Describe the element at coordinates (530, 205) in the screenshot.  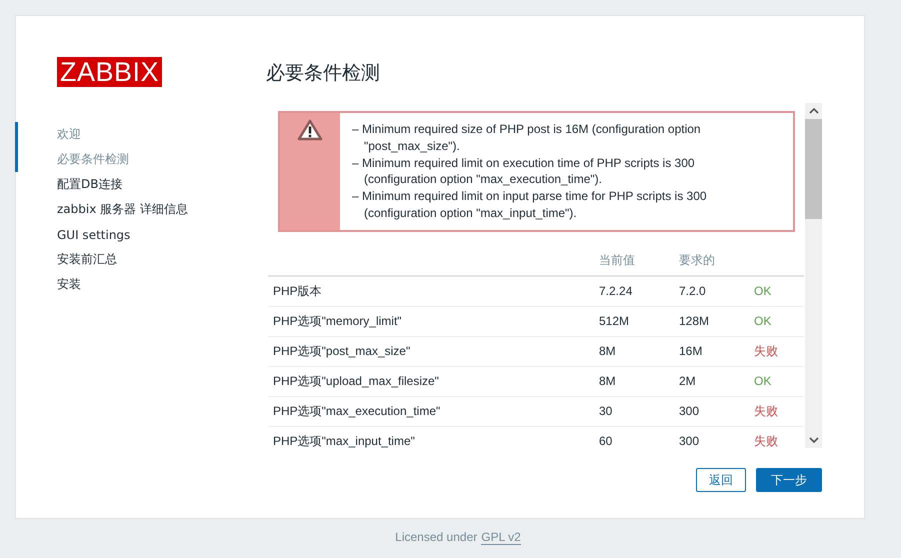
I see `alert-message: – Minimum required limit on input parse time for PHP scripts is 300 (configuration option "max_input_time").` at that location.